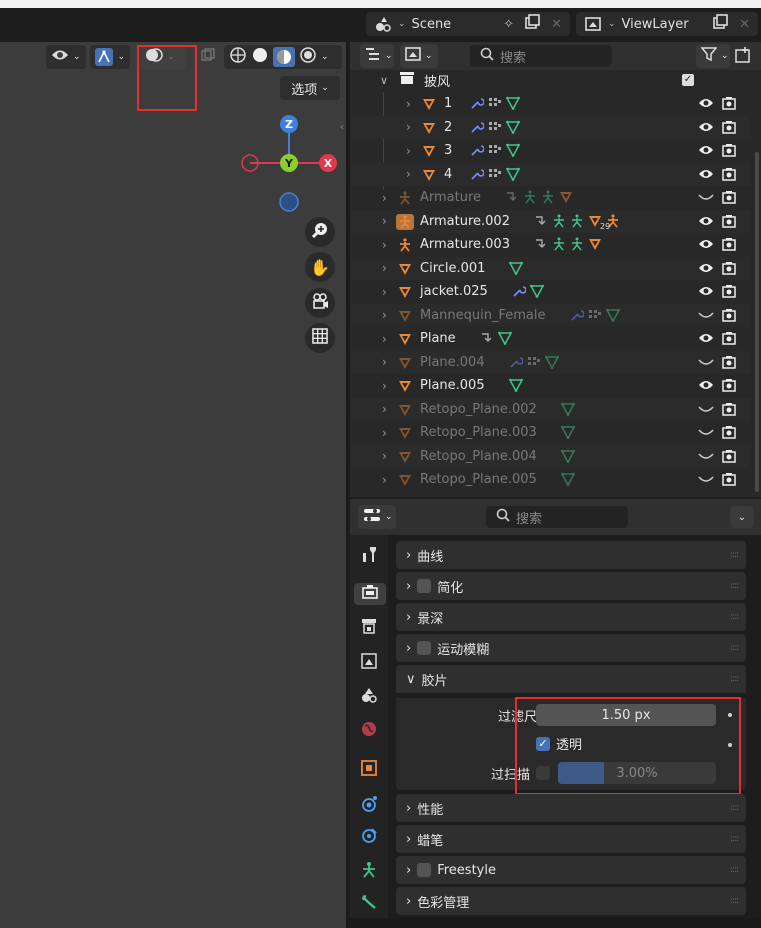  What do you see at coordinates (478, 409) in the screenshot?
I see `outliner-row-label: Retopo_Plane.002` at bounding box center [478, 409].